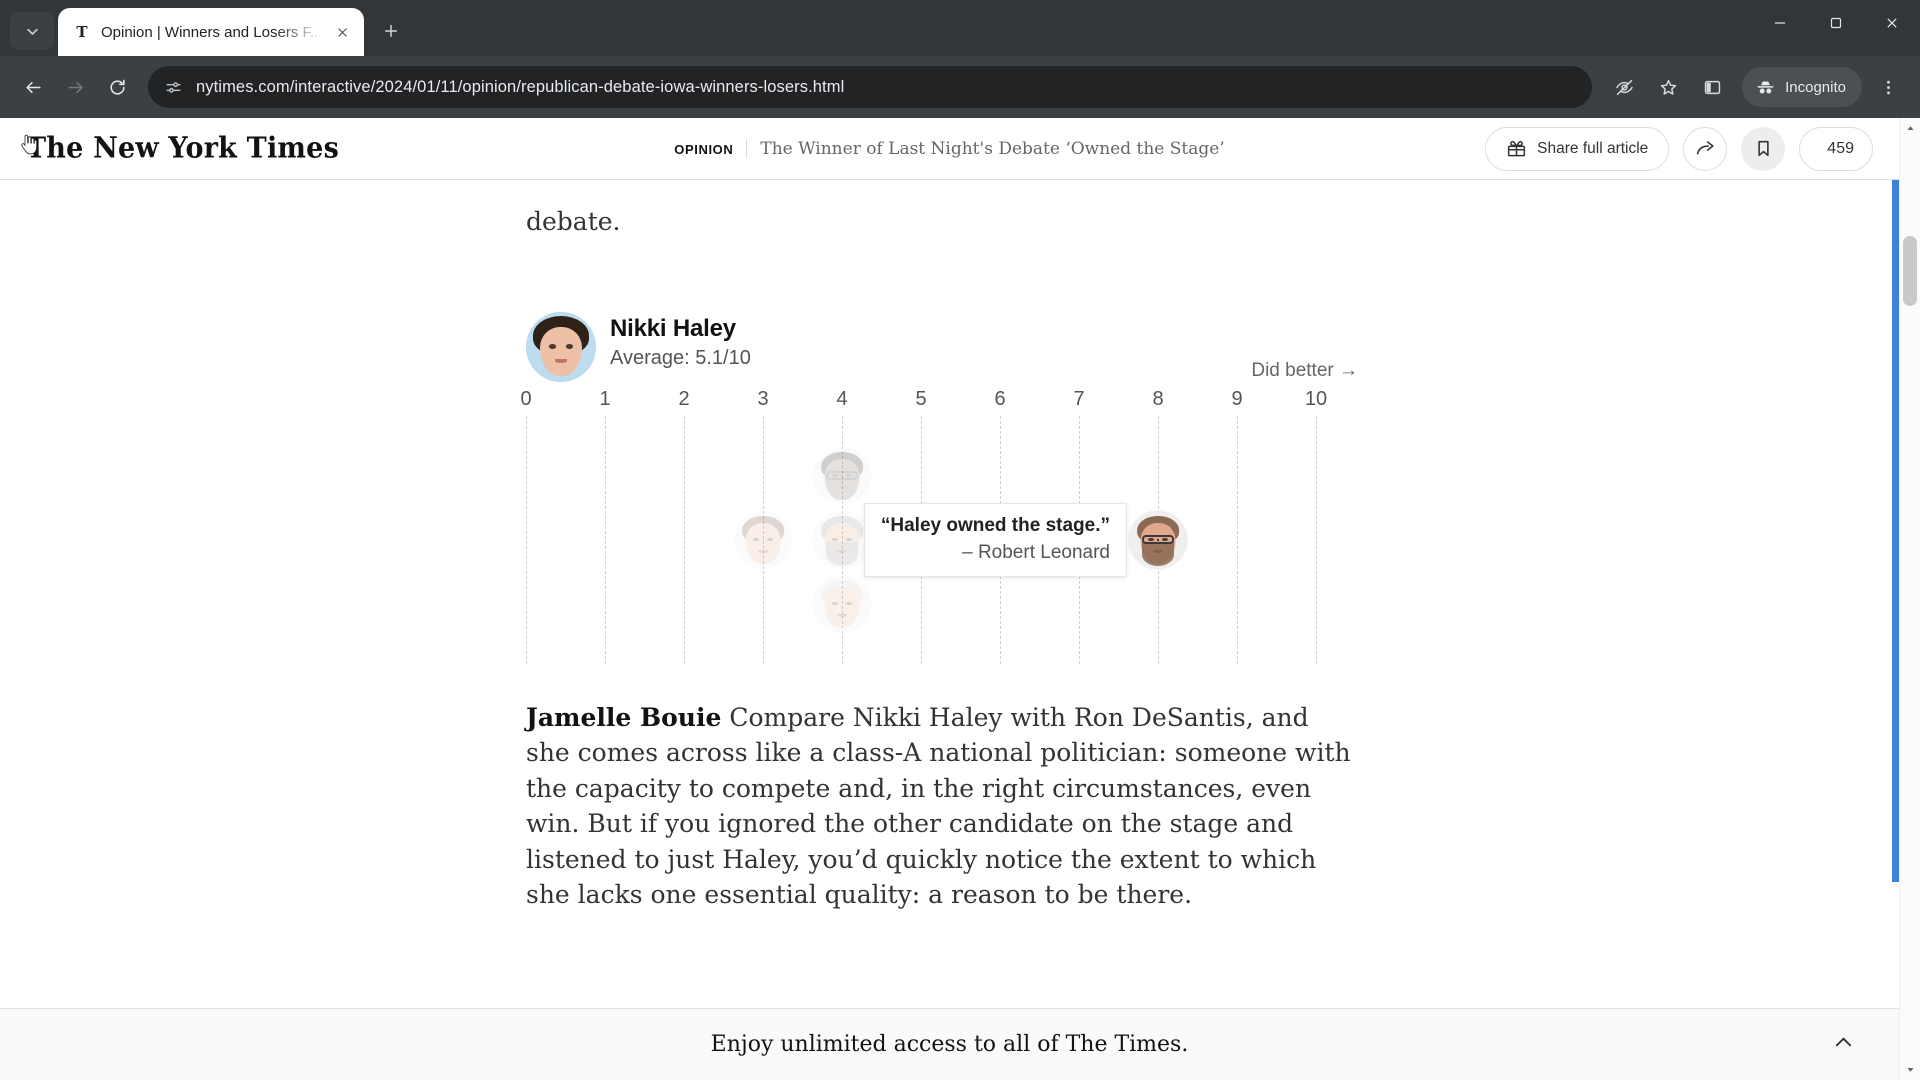 The height and width of the screenshot is (1080, 1920). What do you see at coordinates (573, 221) in the screenshot?
I see `paragraph-fragment: debate.` at bounding box center [573, 221].